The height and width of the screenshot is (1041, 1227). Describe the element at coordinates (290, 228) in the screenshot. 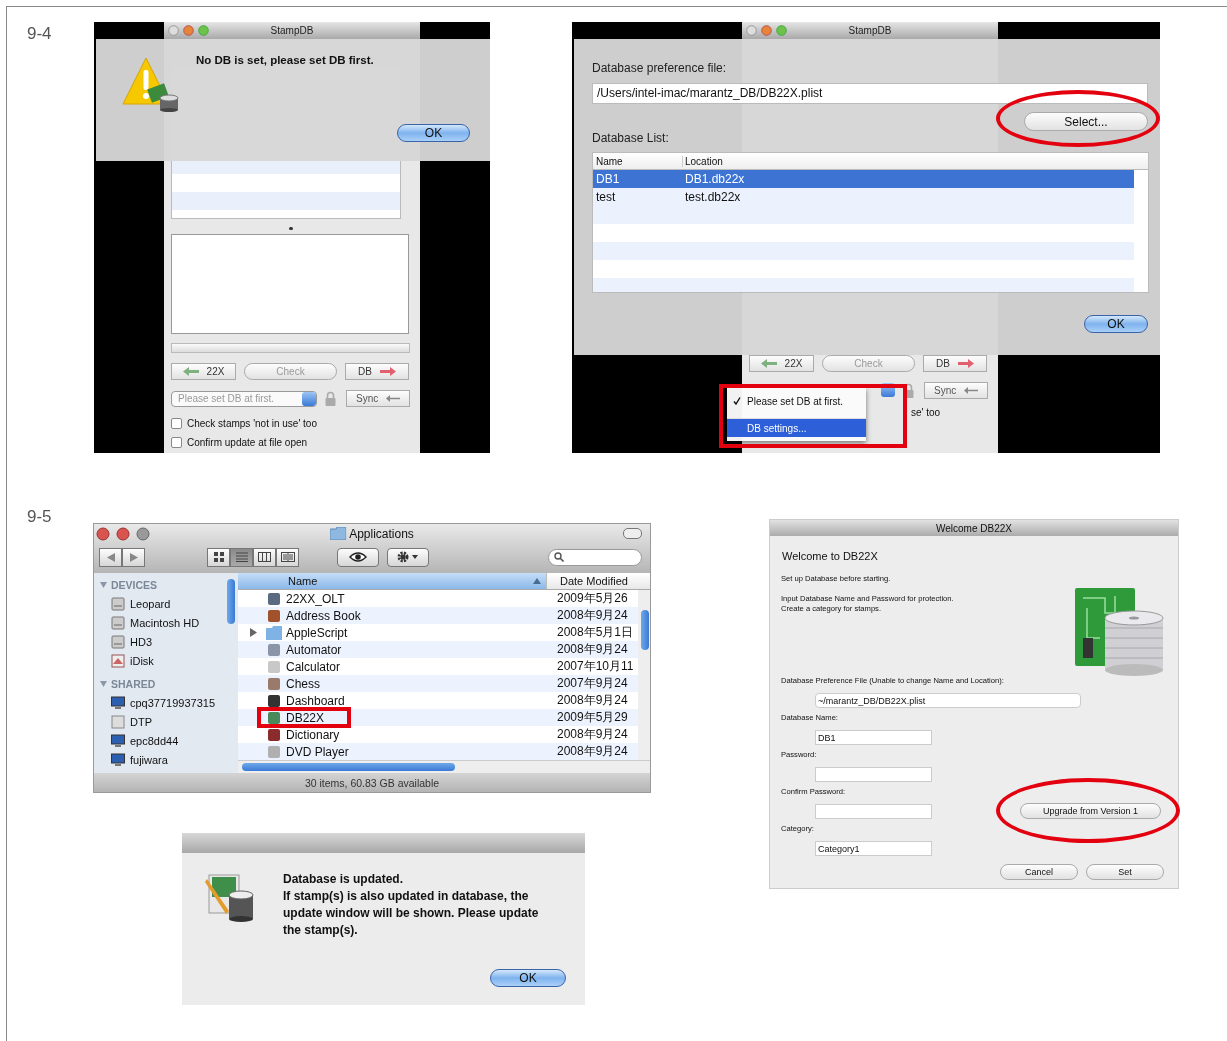

I see `splitter-handle` at that location.